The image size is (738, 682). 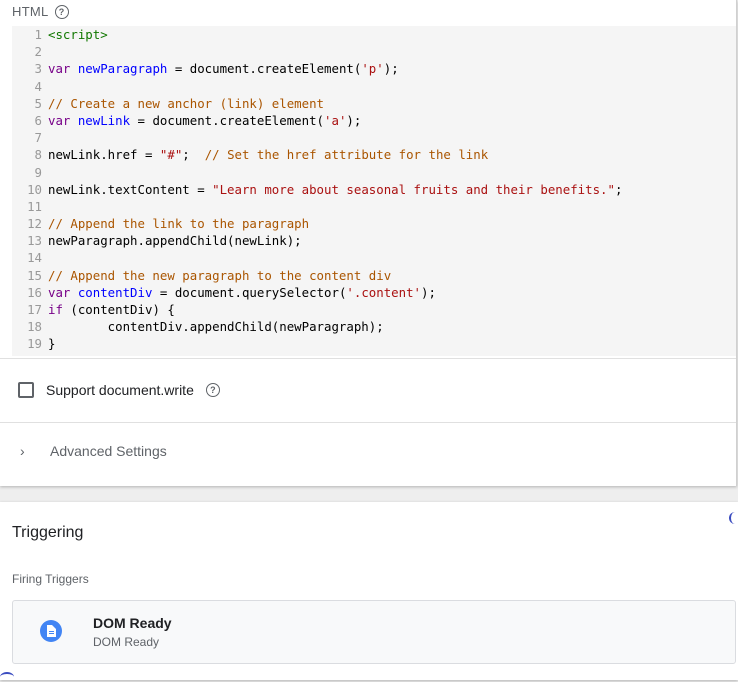 I want to click on line-number: 19, so click(x=34, y=344).